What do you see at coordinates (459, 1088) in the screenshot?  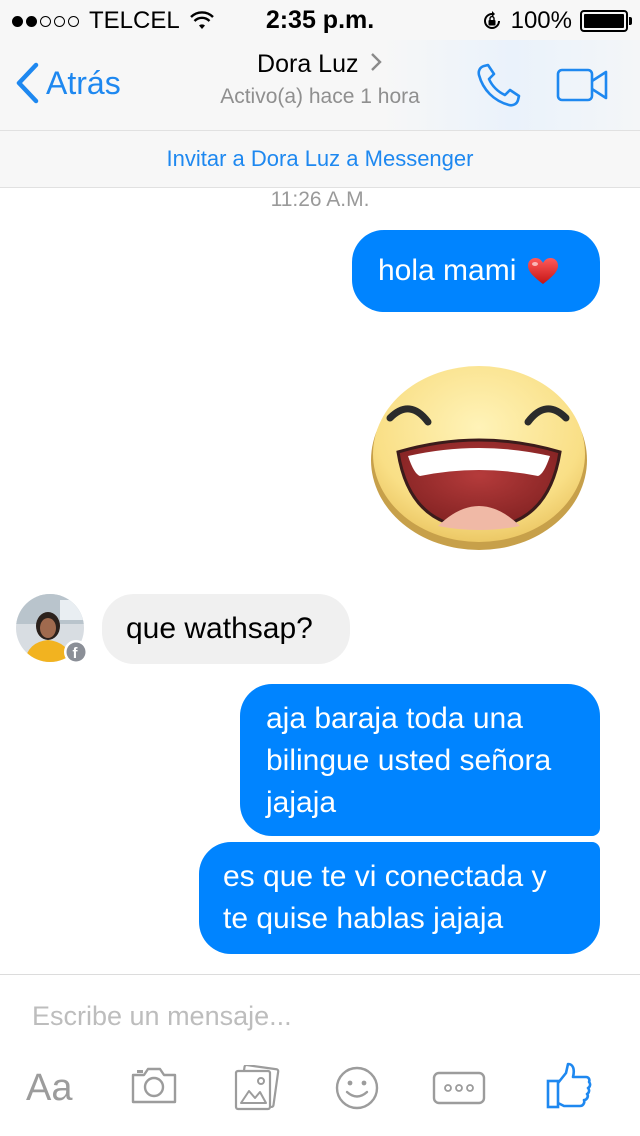 I see `more-options-icon` at bounding box center [459, 1088].